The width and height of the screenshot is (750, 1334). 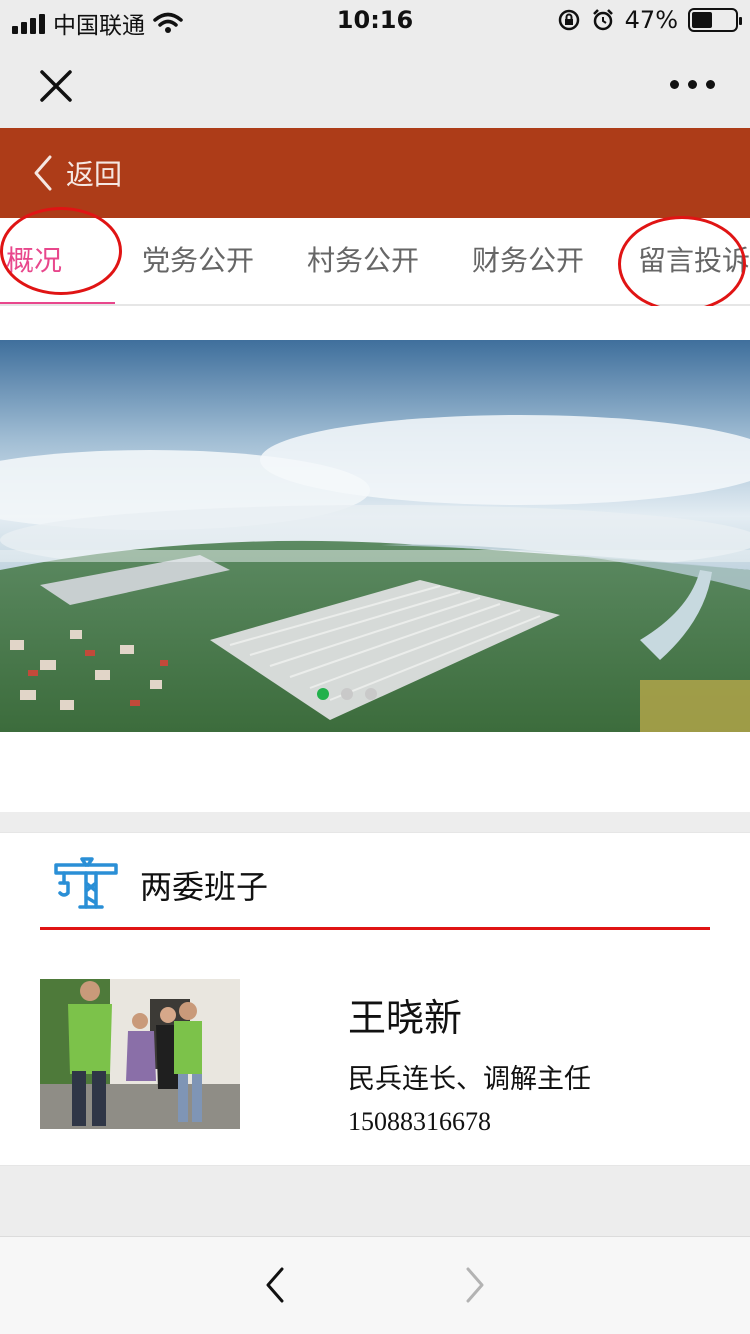 I want to click on section-title: 两委班子, so click(x=204, y=887).